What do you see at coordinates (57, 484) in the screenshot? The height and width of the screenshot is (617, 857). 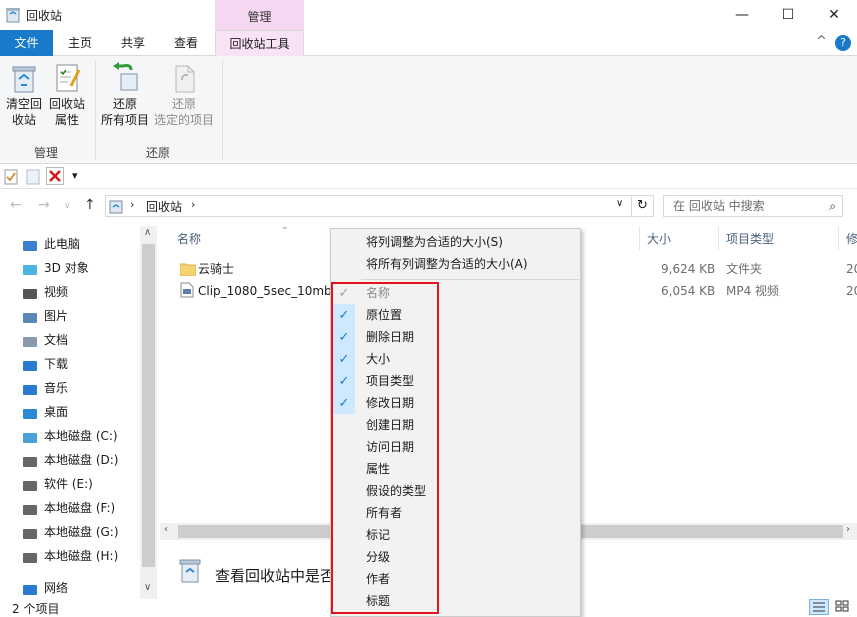 I see `sidebar-item: 软件 (E:)` at bounding box center [57, 484].